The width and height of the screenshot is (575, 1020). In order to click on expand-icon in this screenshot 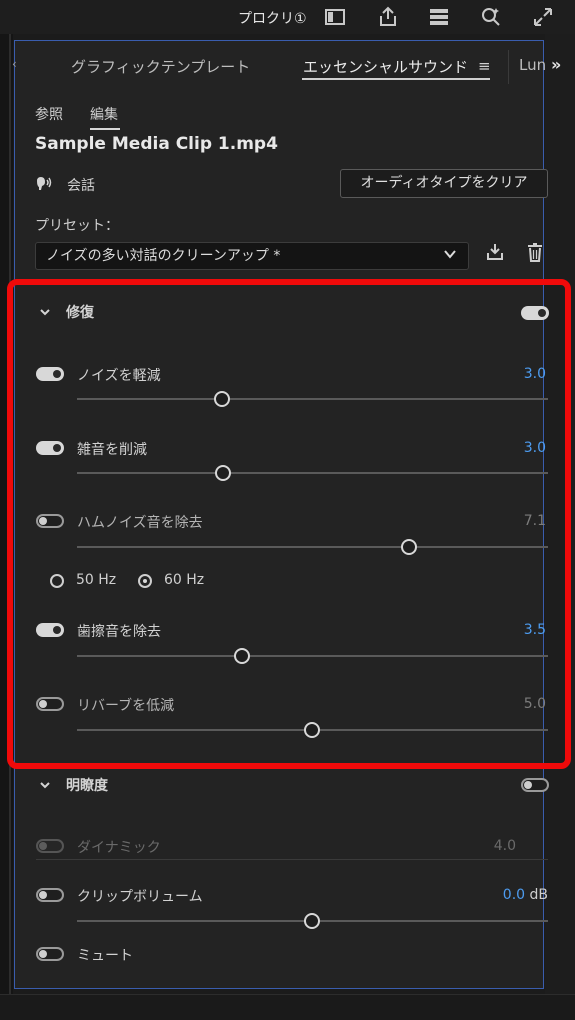, I will do `click(543, 17)`.